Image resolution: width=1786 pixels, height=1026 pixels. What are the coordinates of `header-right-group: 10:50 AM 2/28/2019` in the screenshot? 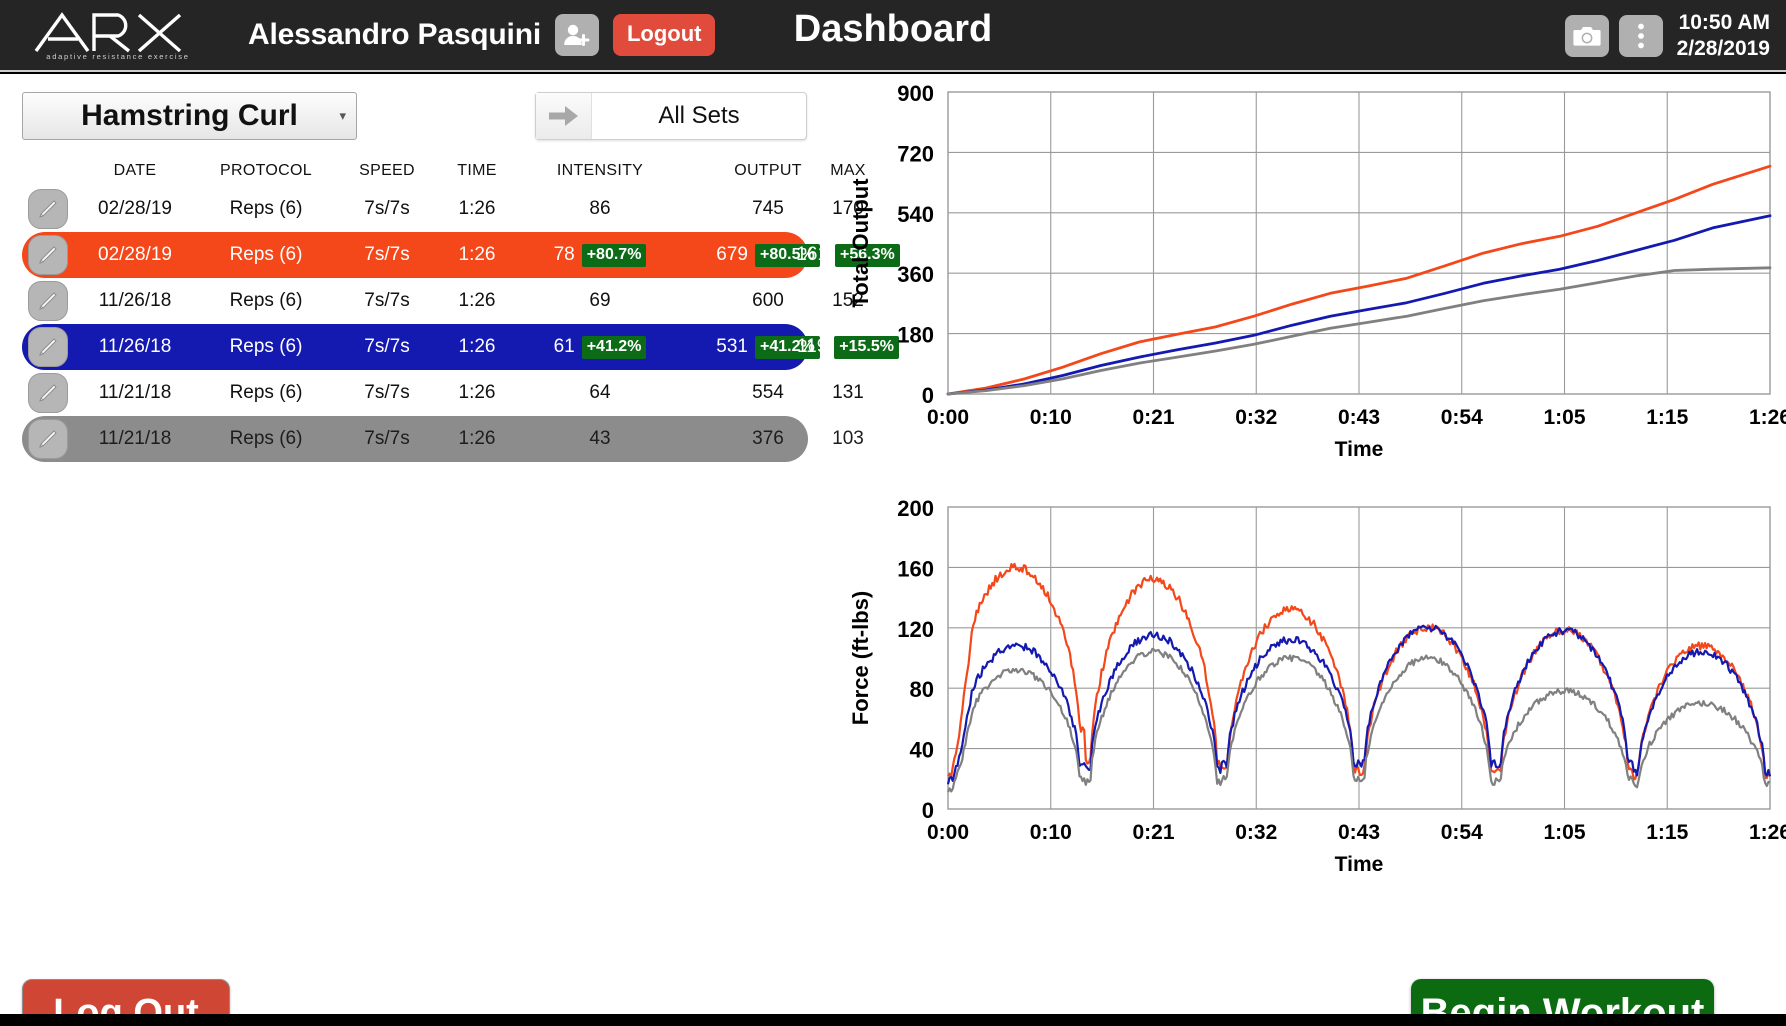 It's located at (1667, 36).